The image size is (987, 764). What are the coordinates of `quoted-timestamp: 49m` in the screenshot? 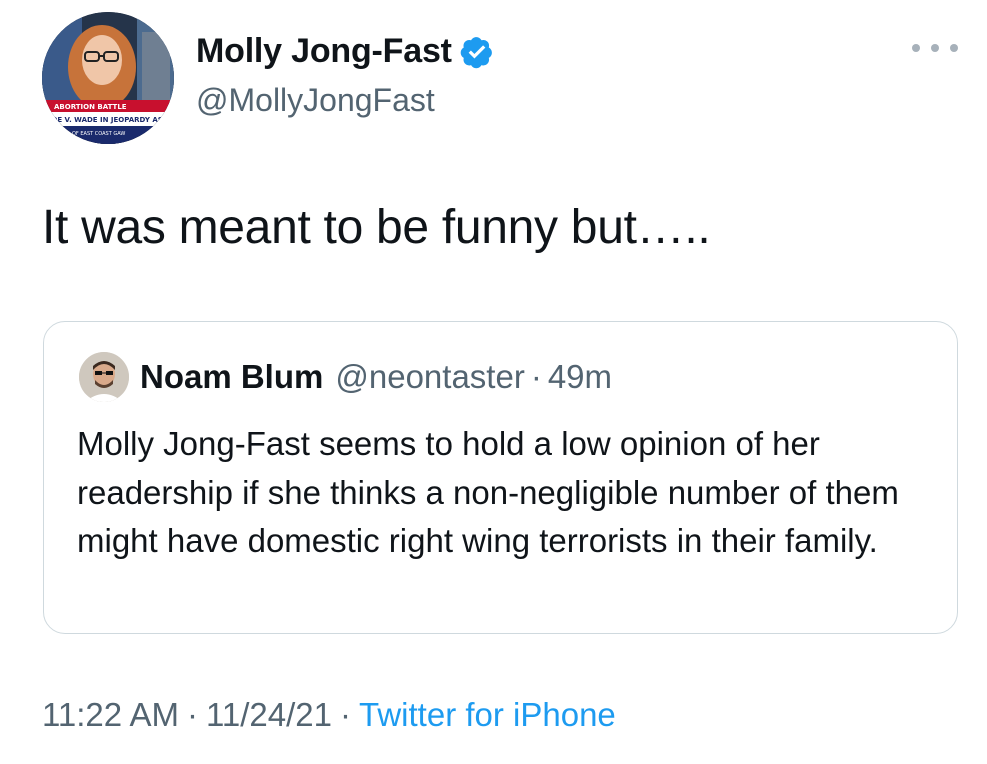 It's located at (580, 376).